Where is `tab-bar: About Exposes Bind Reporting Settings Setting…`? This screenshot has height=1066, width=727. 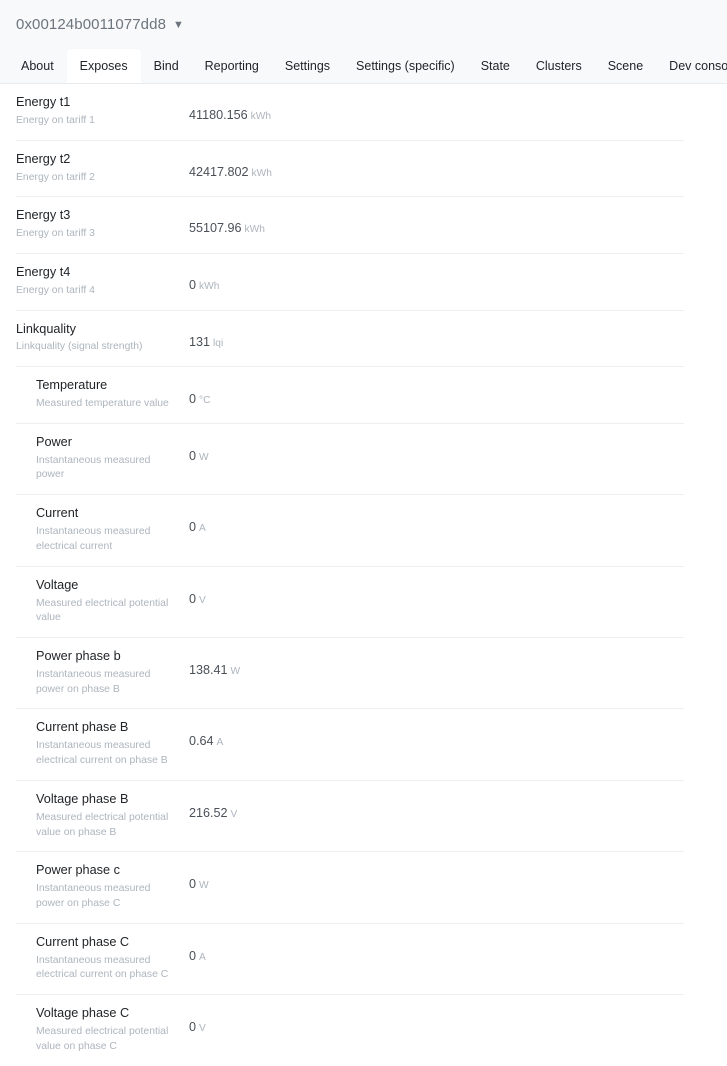
tab-bar: About Exposes Bind Reporting Settings Setting… is located at coordinates (363, 66).